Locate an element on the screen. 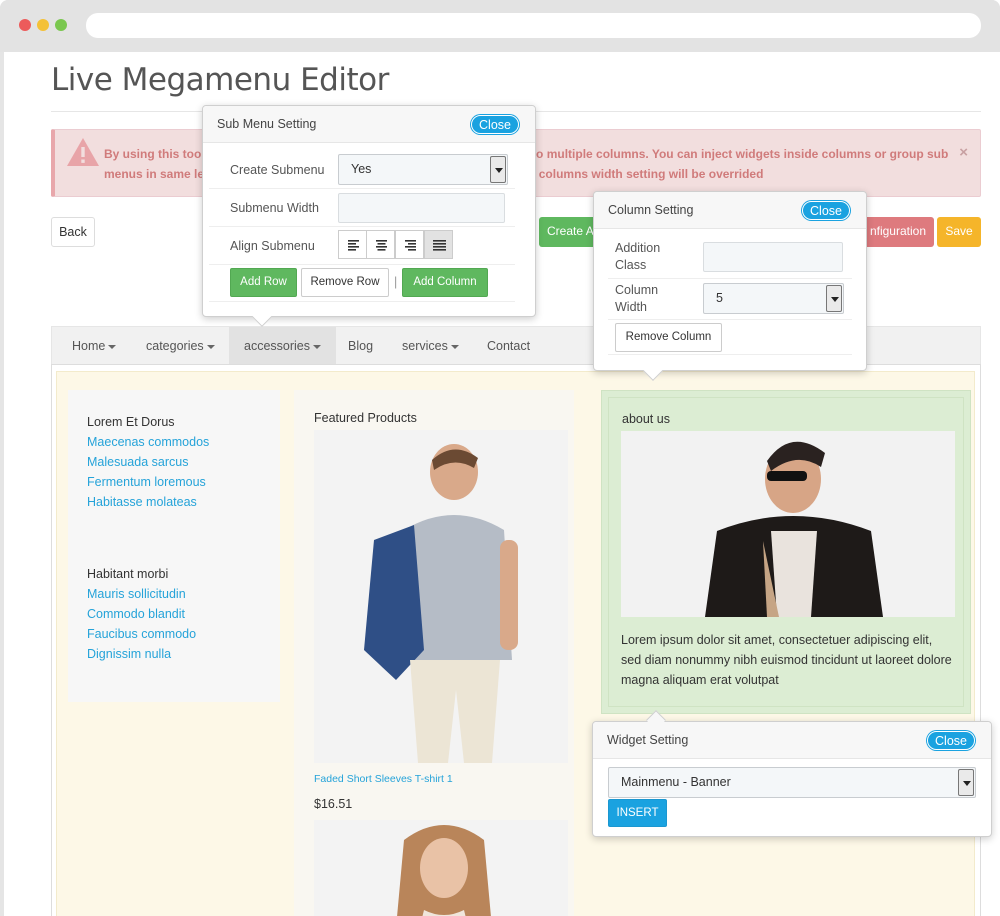 This screenshot has width=1000, height=916. nav-item-label: Blog is located at coordinates (361, 346).